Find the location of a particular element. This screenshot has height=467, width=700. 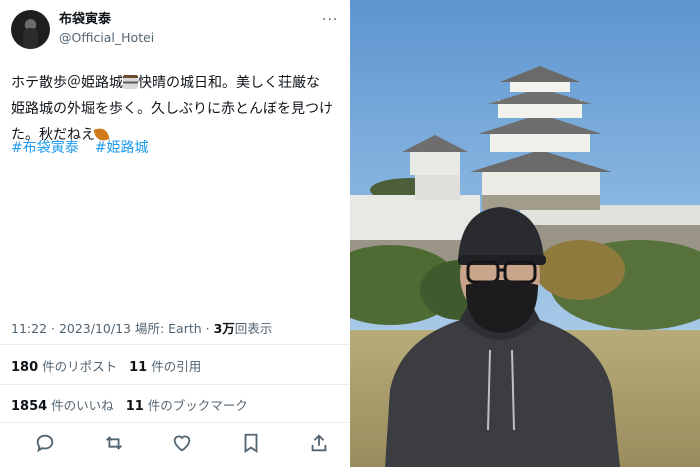

reposts-label: 件のリポスト is located at coordinates (80, 366).